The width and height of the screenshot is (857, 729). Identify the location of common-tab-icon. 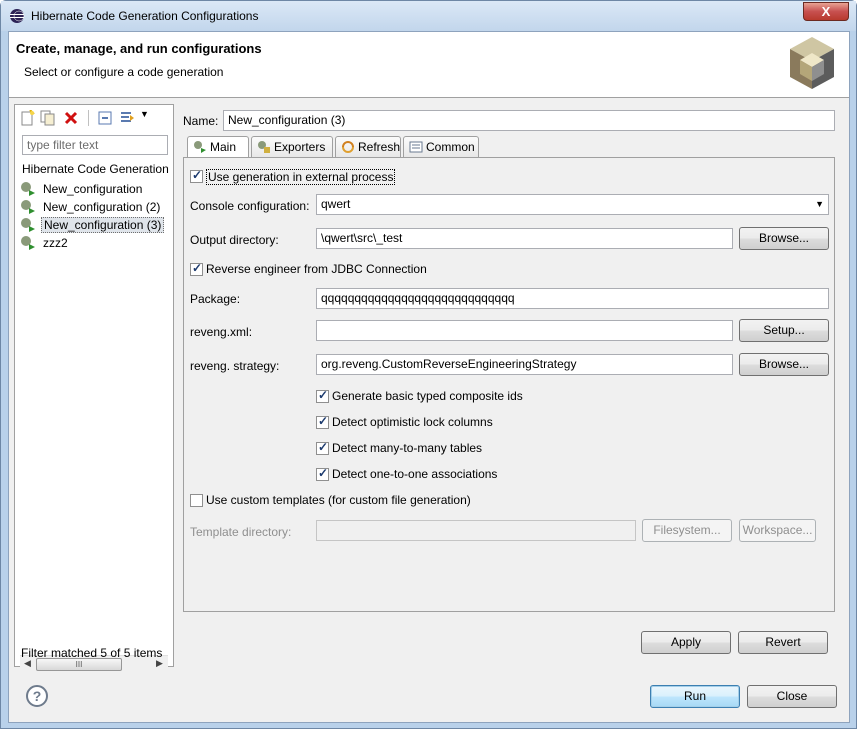
(416, 147).